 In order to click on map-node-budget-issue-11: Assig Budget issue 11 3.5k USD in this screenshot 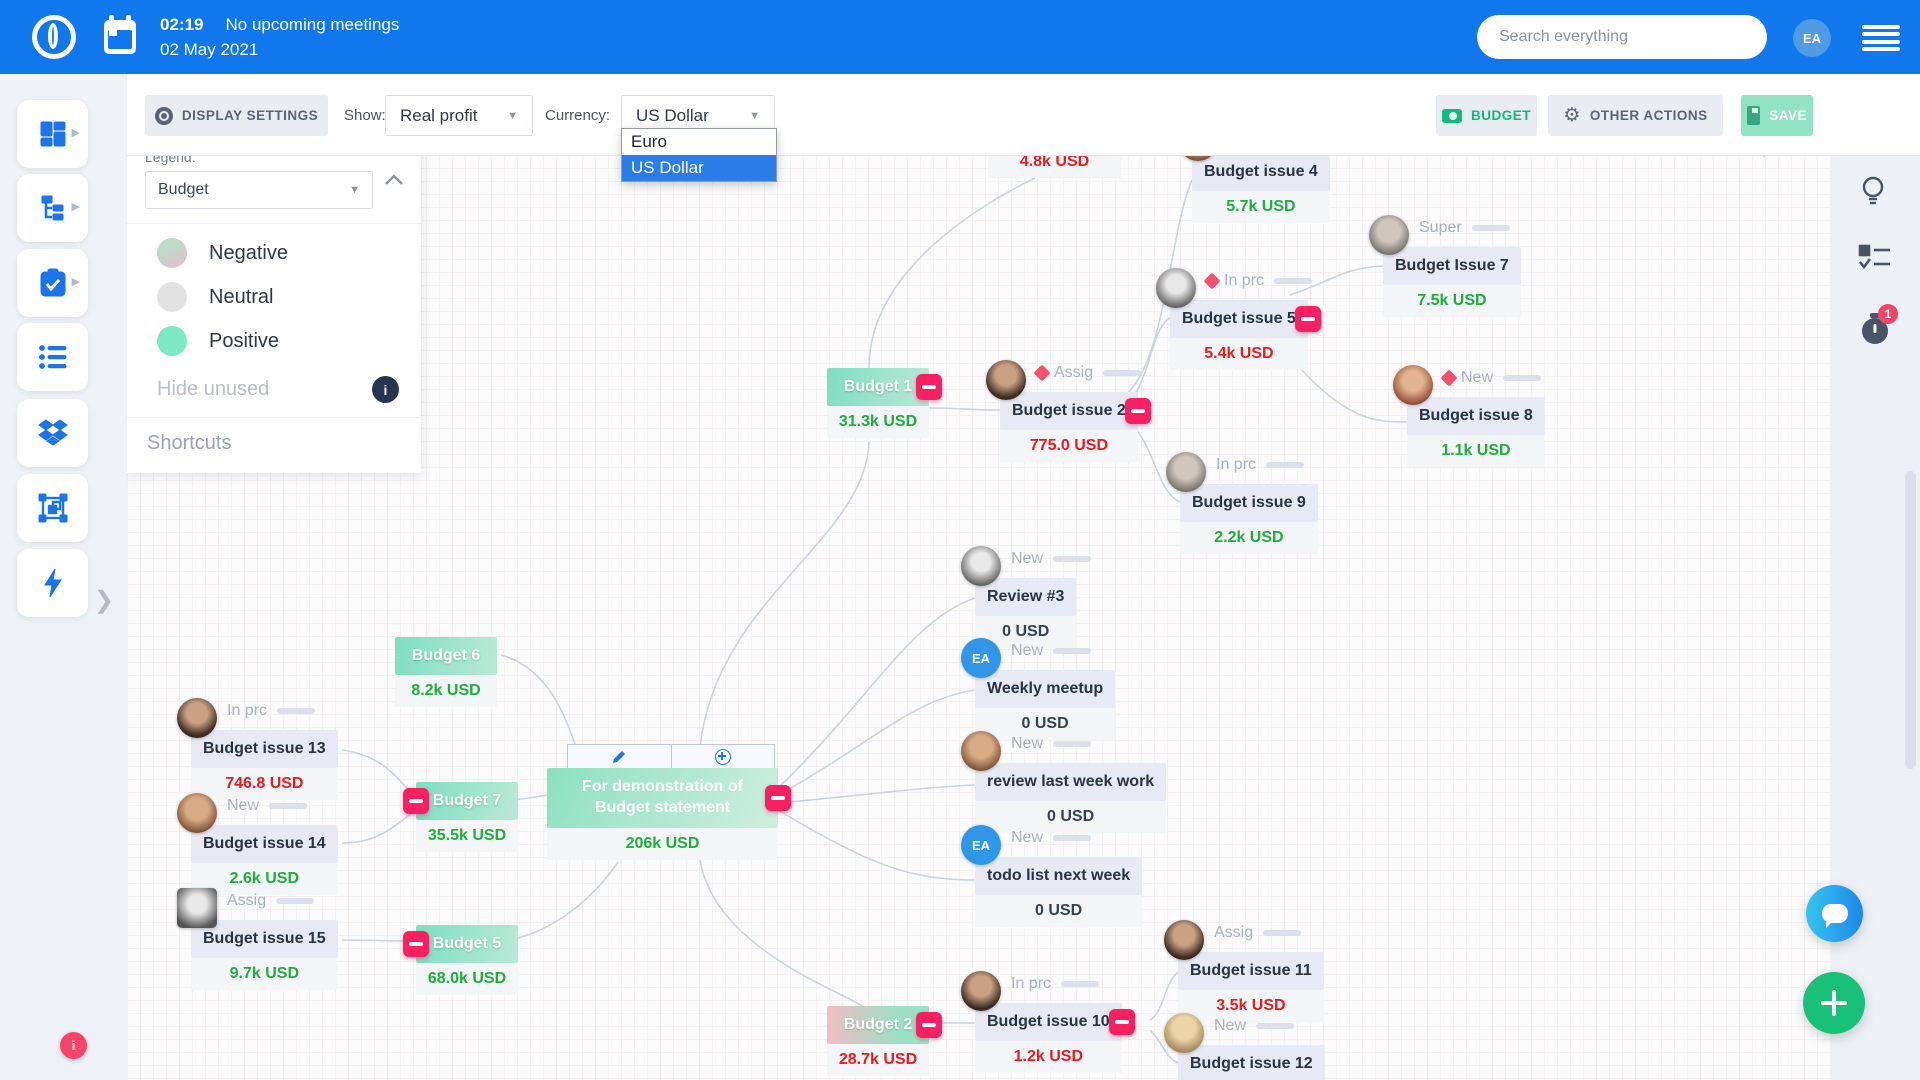, I will do `click(1244, 971)`.